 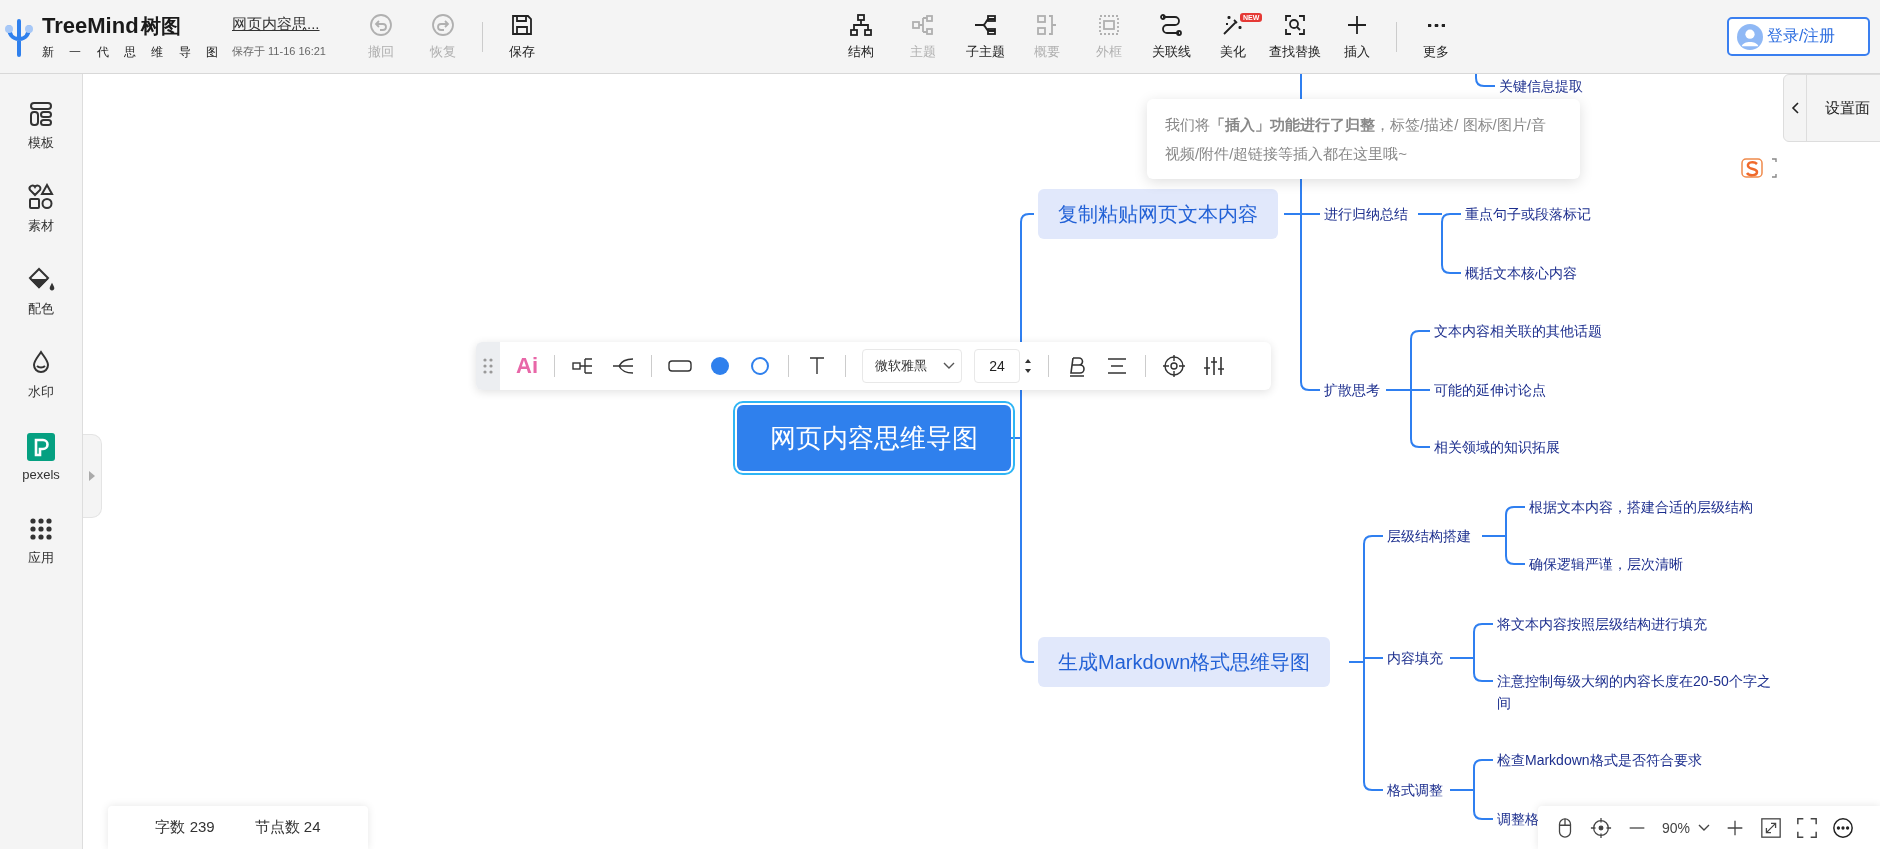 What do you see at coordinates (985, 24) in the screenshot?
I see `subtopic-icon` at bounding box center [985, 24].